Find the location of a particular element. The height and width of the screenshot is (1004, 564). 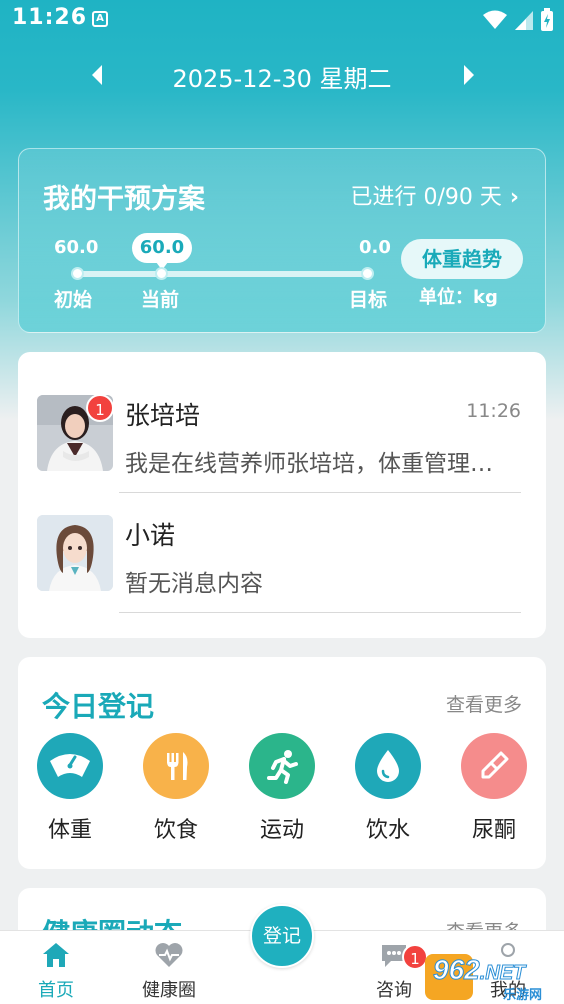

assistant-avatar-icon is located at coordinates (75, 553).